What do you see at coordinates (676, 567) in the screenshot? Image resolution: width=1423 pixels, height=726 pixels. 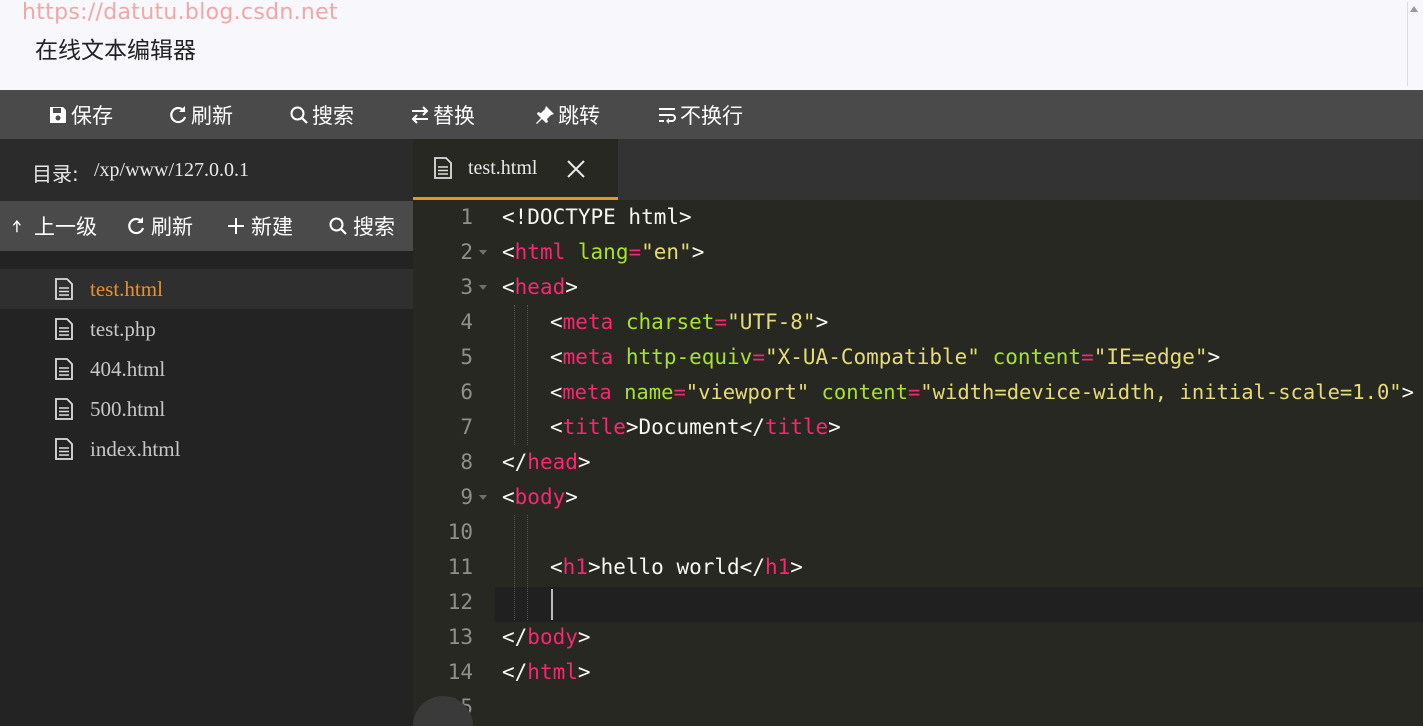 I see `code-line-11: <h1>hello world</h1>` at bounding box center [676, 567].